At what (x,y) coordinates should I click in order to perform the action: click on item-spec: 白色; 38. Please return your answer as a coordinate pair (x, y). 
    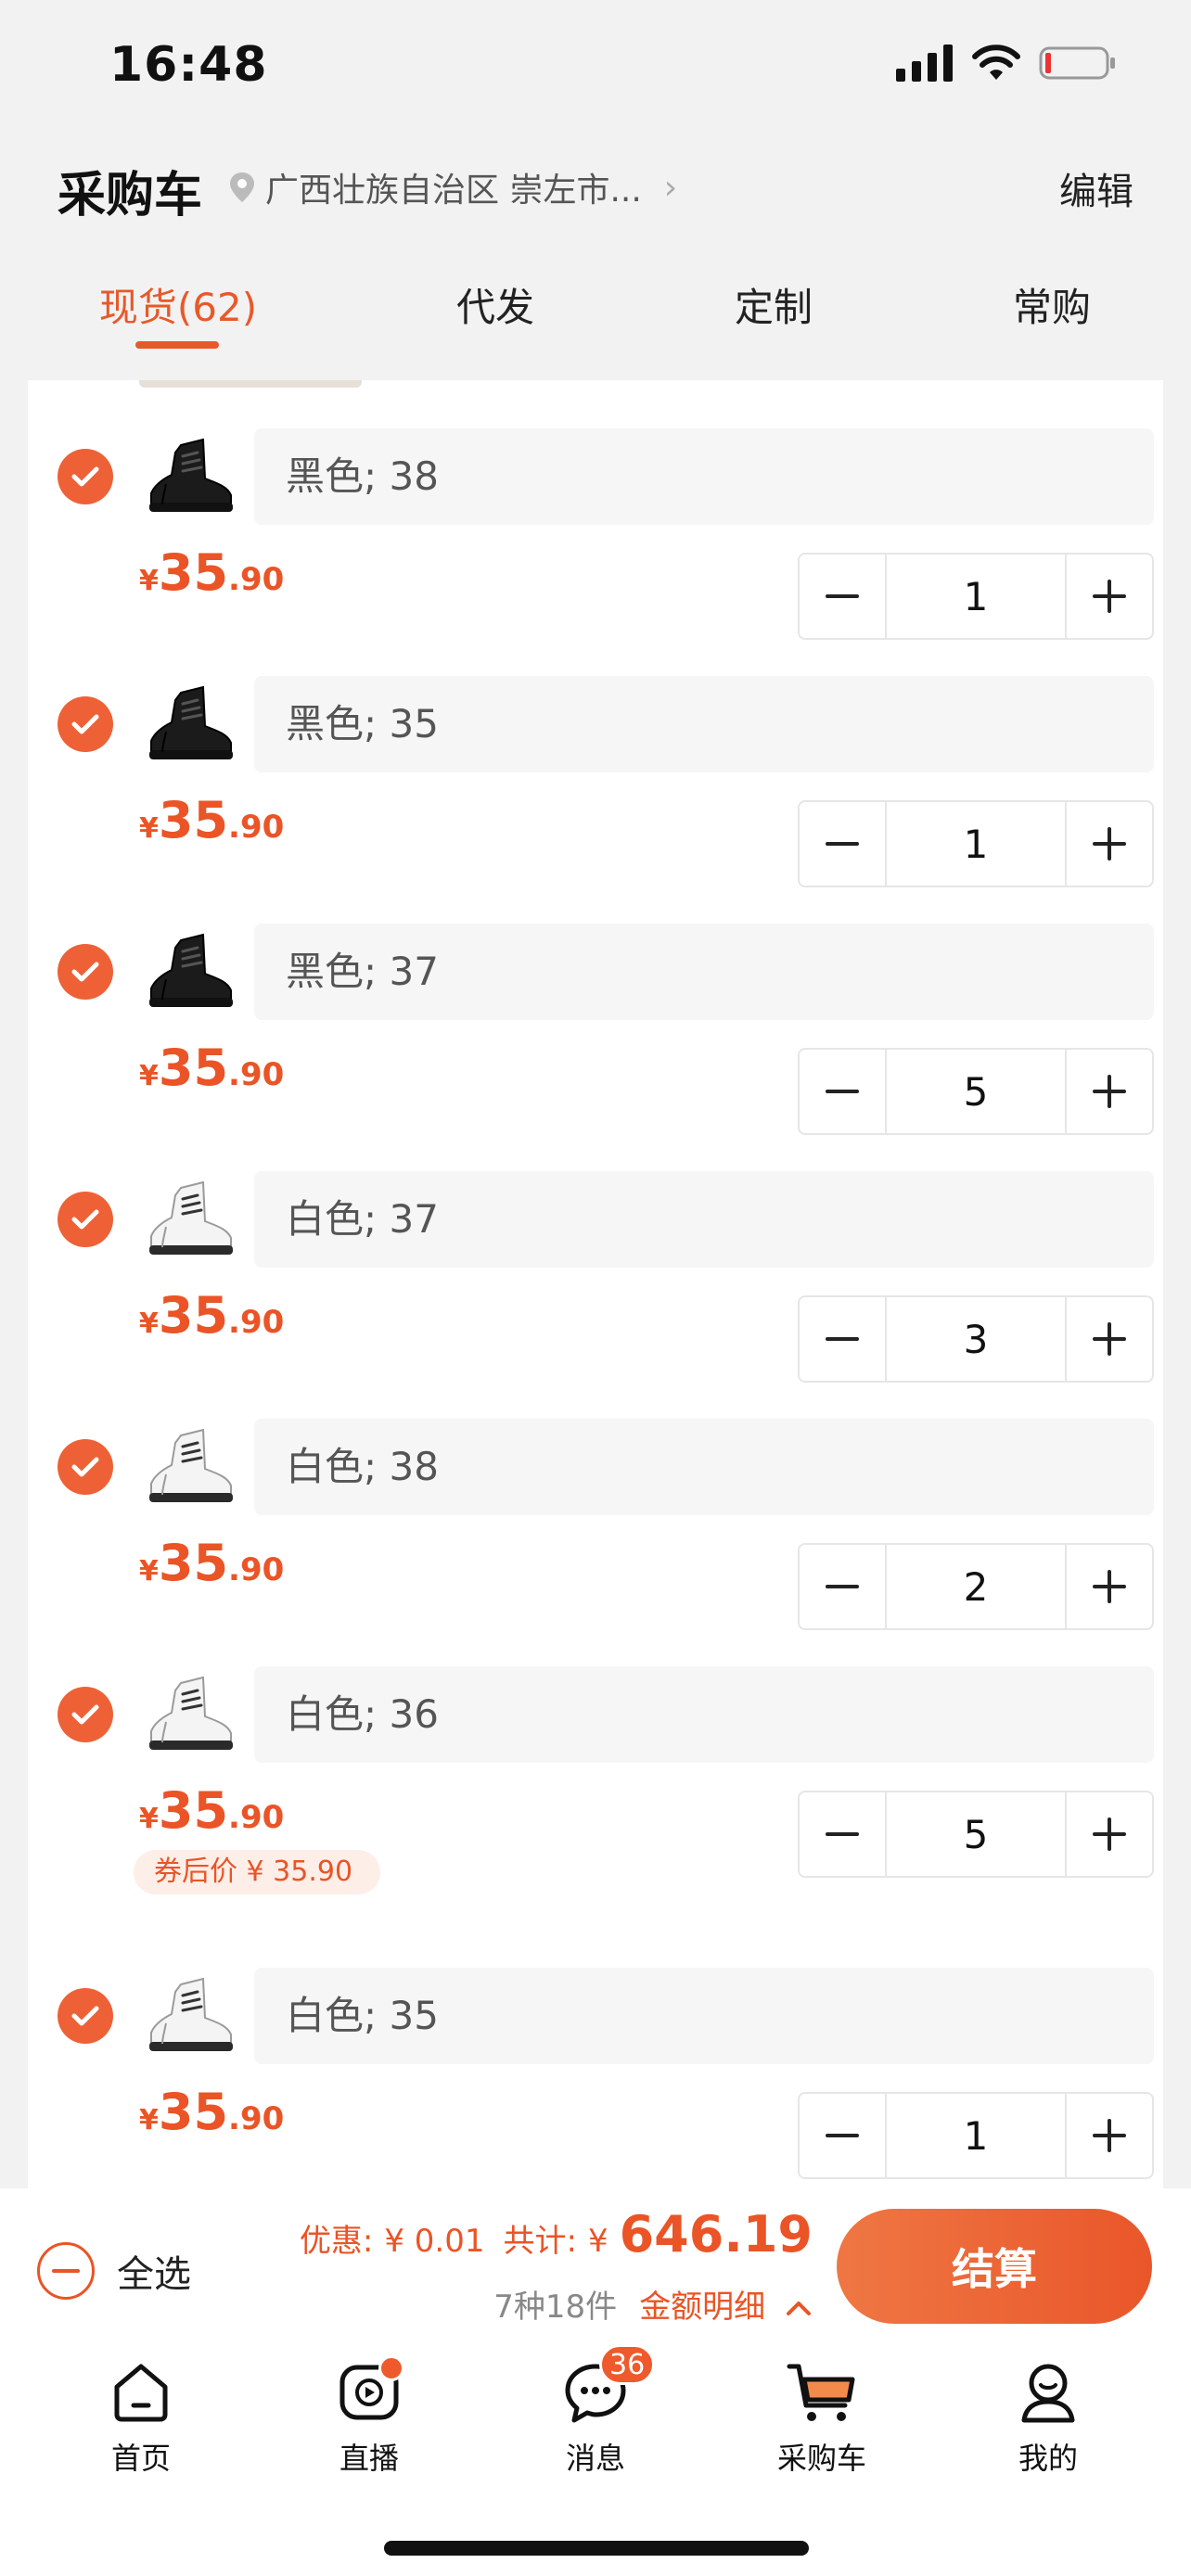
    Looking at the image, I should click on (704, 1467).